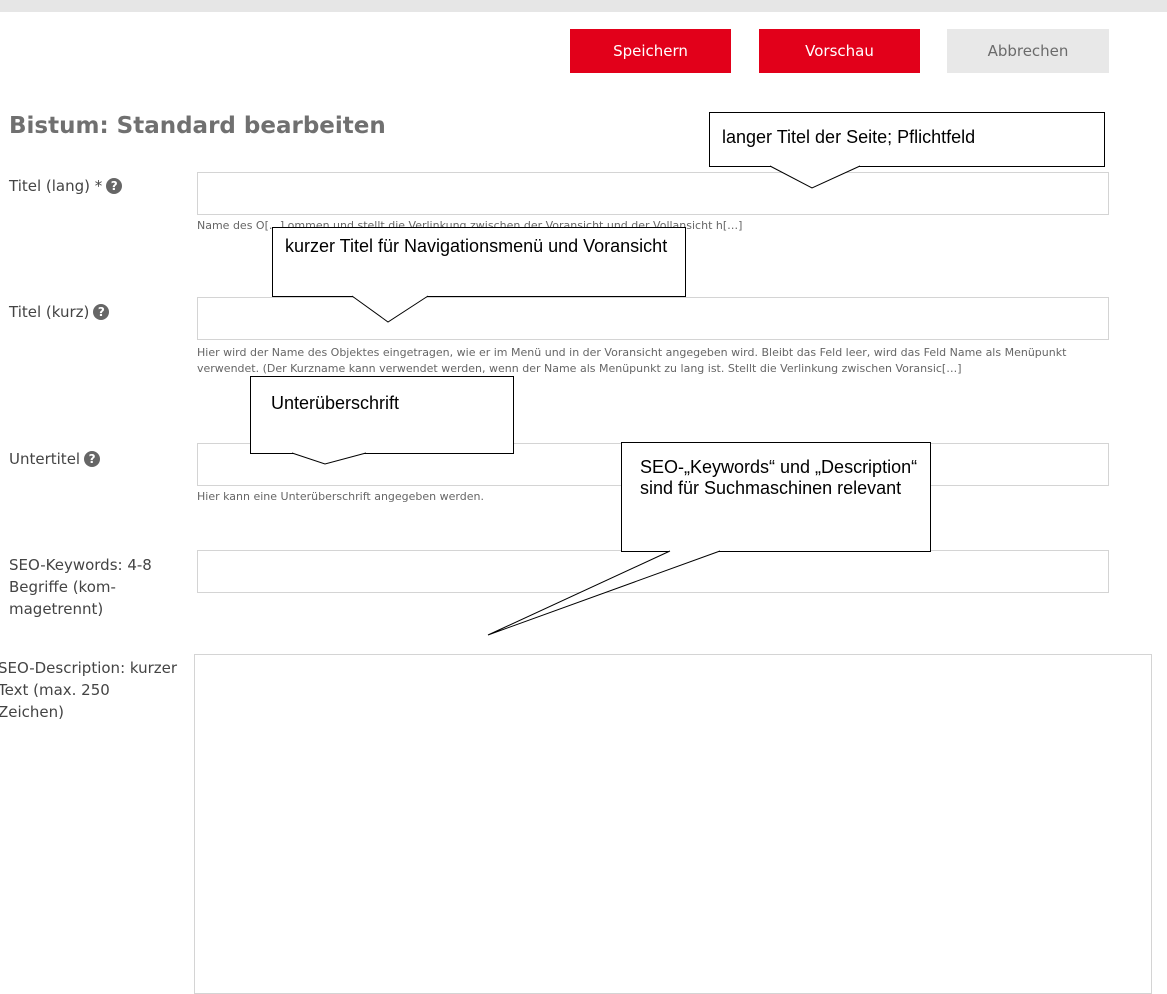  Describe the element at coordinates (653, 318) in the screenshot. I see `title-short-input` at that location.